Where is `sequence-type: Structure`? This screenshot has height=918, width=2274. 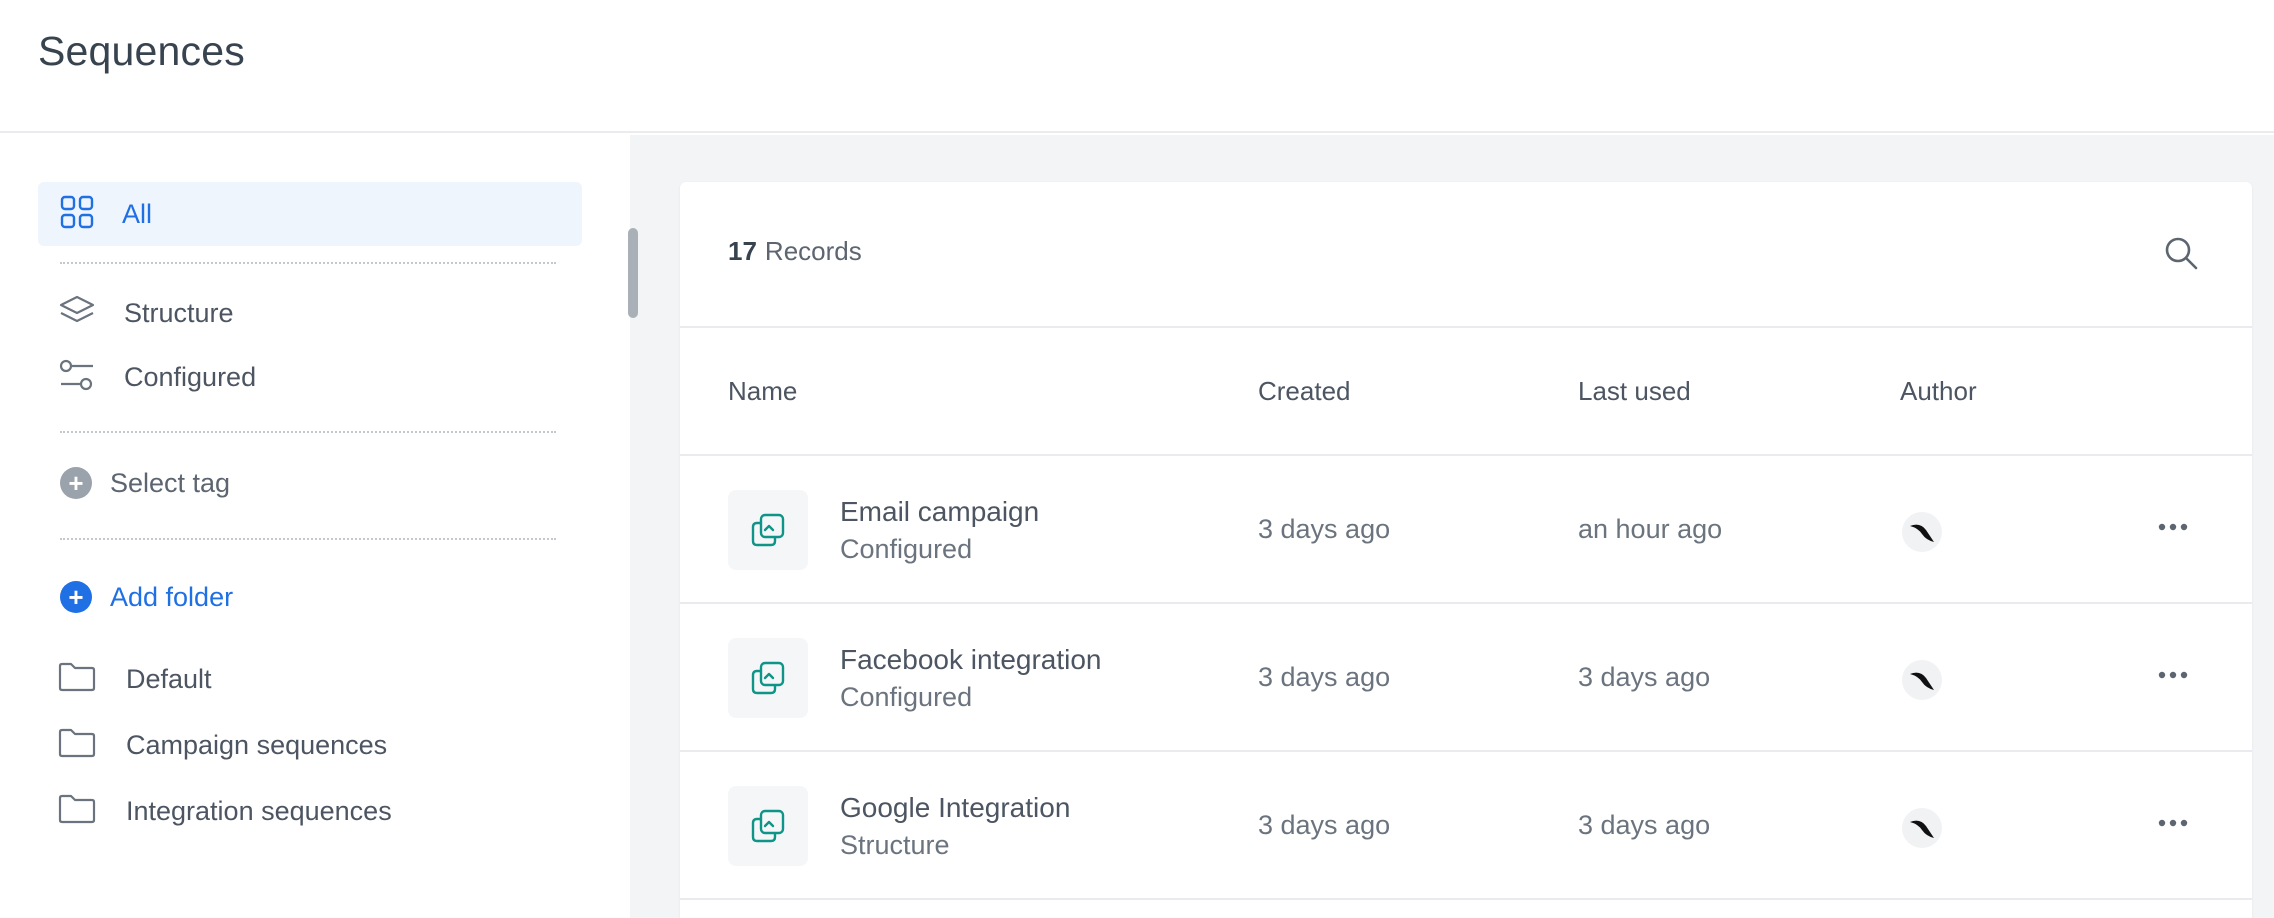
sequence-type: Structure is located at coordinates (895, 845).